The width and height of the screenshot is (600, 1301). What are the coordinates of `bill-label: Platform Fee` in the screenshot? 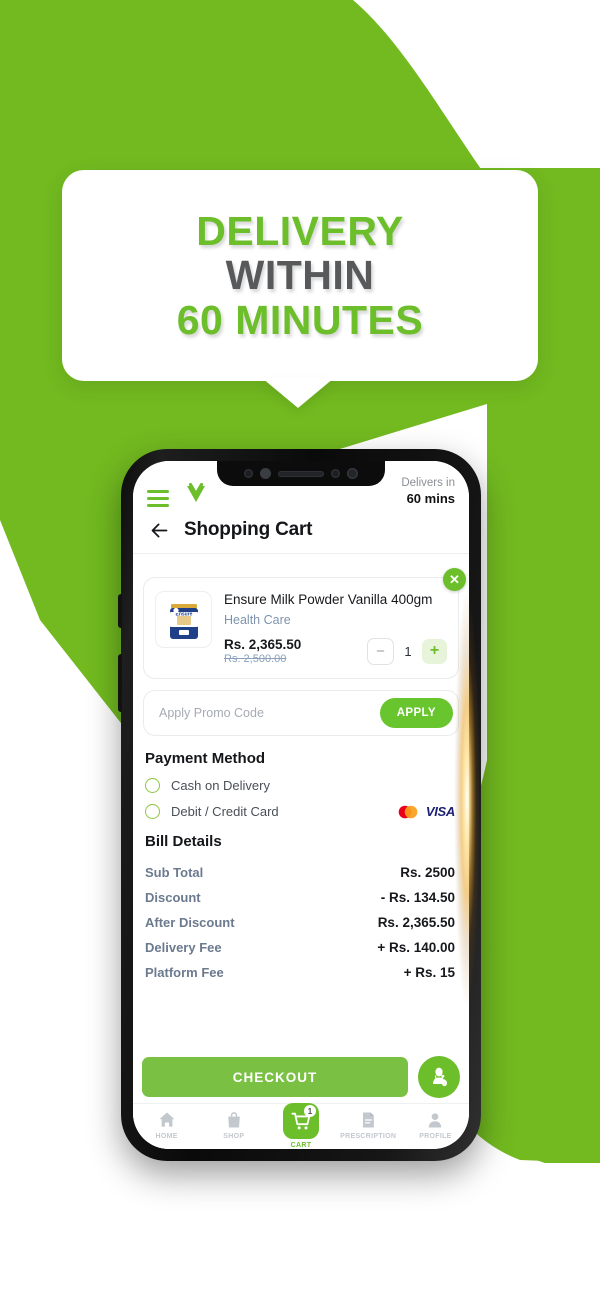 It's located at (184, 973).